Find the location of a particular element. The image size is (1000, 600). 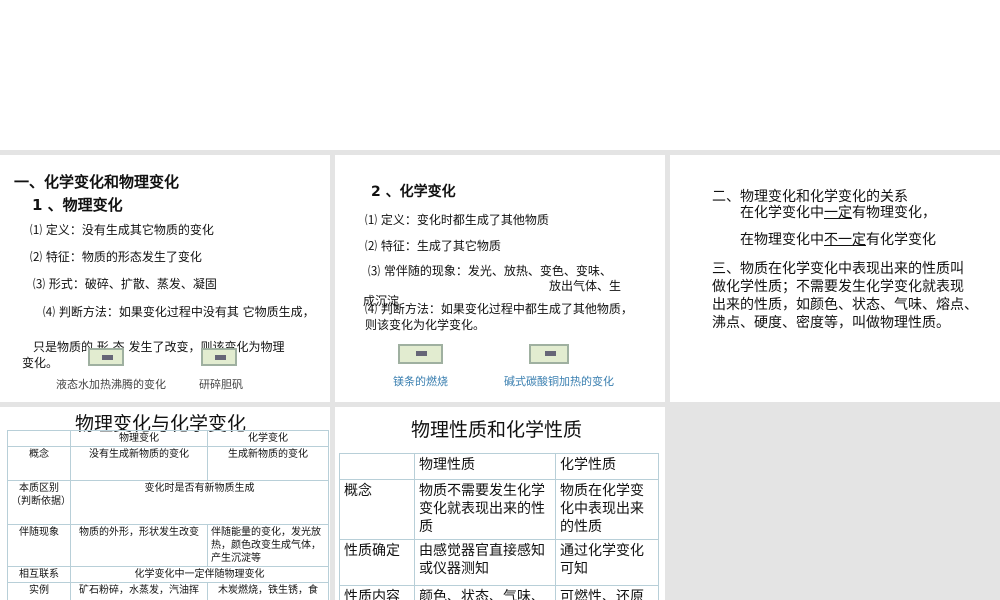

caption-magnesium: 镁条的燃烧 is located at coordinates (420, 381).